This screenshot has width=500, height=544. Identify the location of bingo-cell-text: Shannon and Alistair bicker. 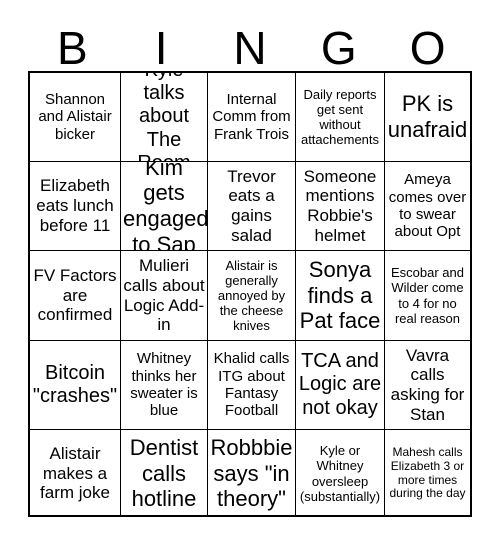
(75, 116).